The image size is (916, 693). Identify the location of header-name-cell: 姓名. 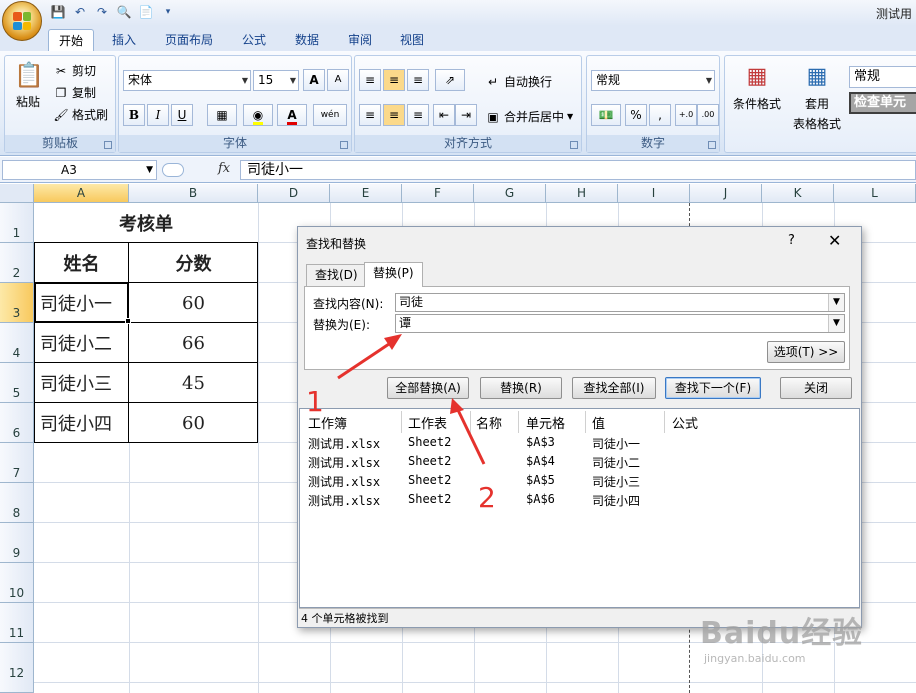
(81, 263).